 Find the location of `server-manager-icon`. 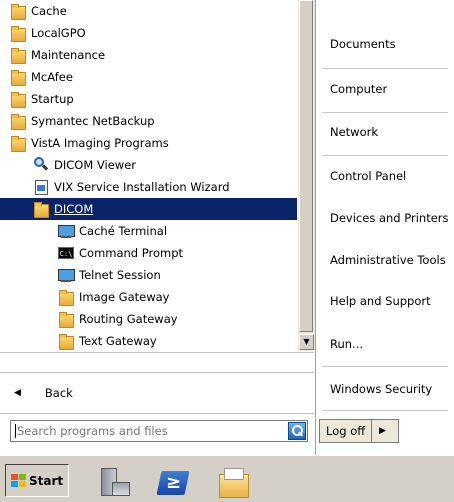

server-manager-icon is located at coordinates (113, 483).